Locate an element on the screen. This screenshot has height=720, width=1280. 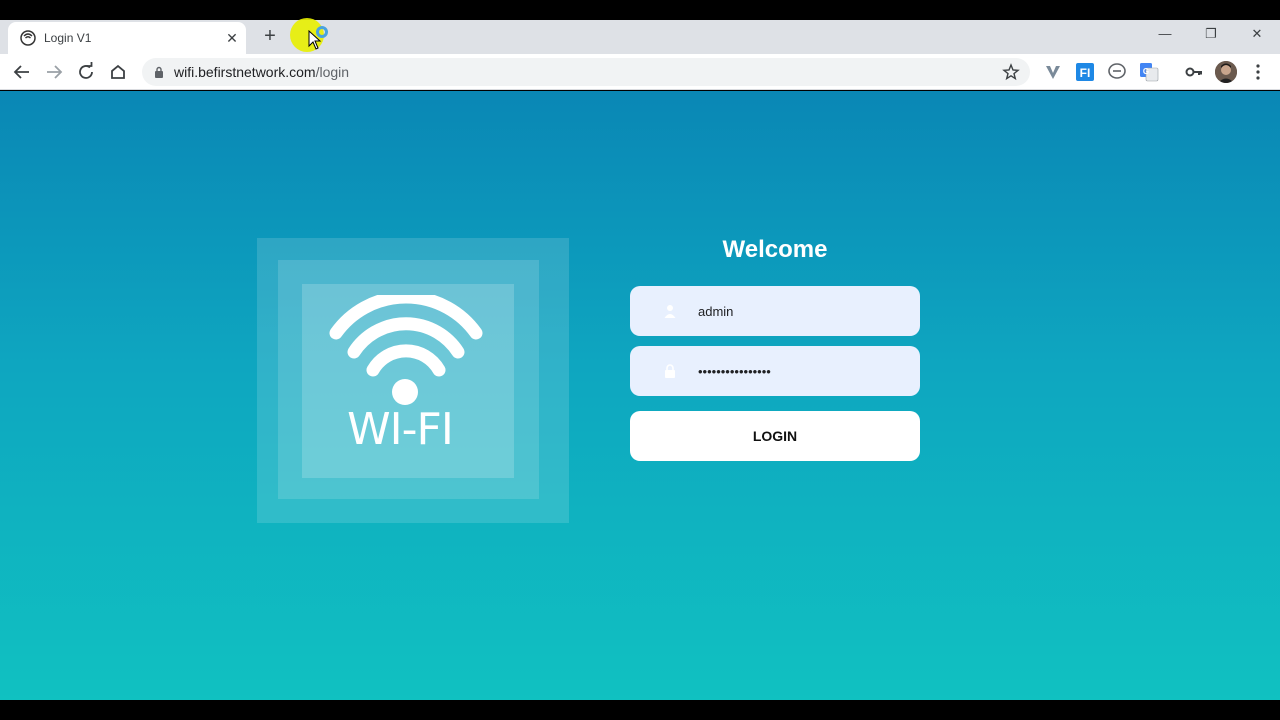
logo-text: WI-FI is located at coordinates (400, 429).